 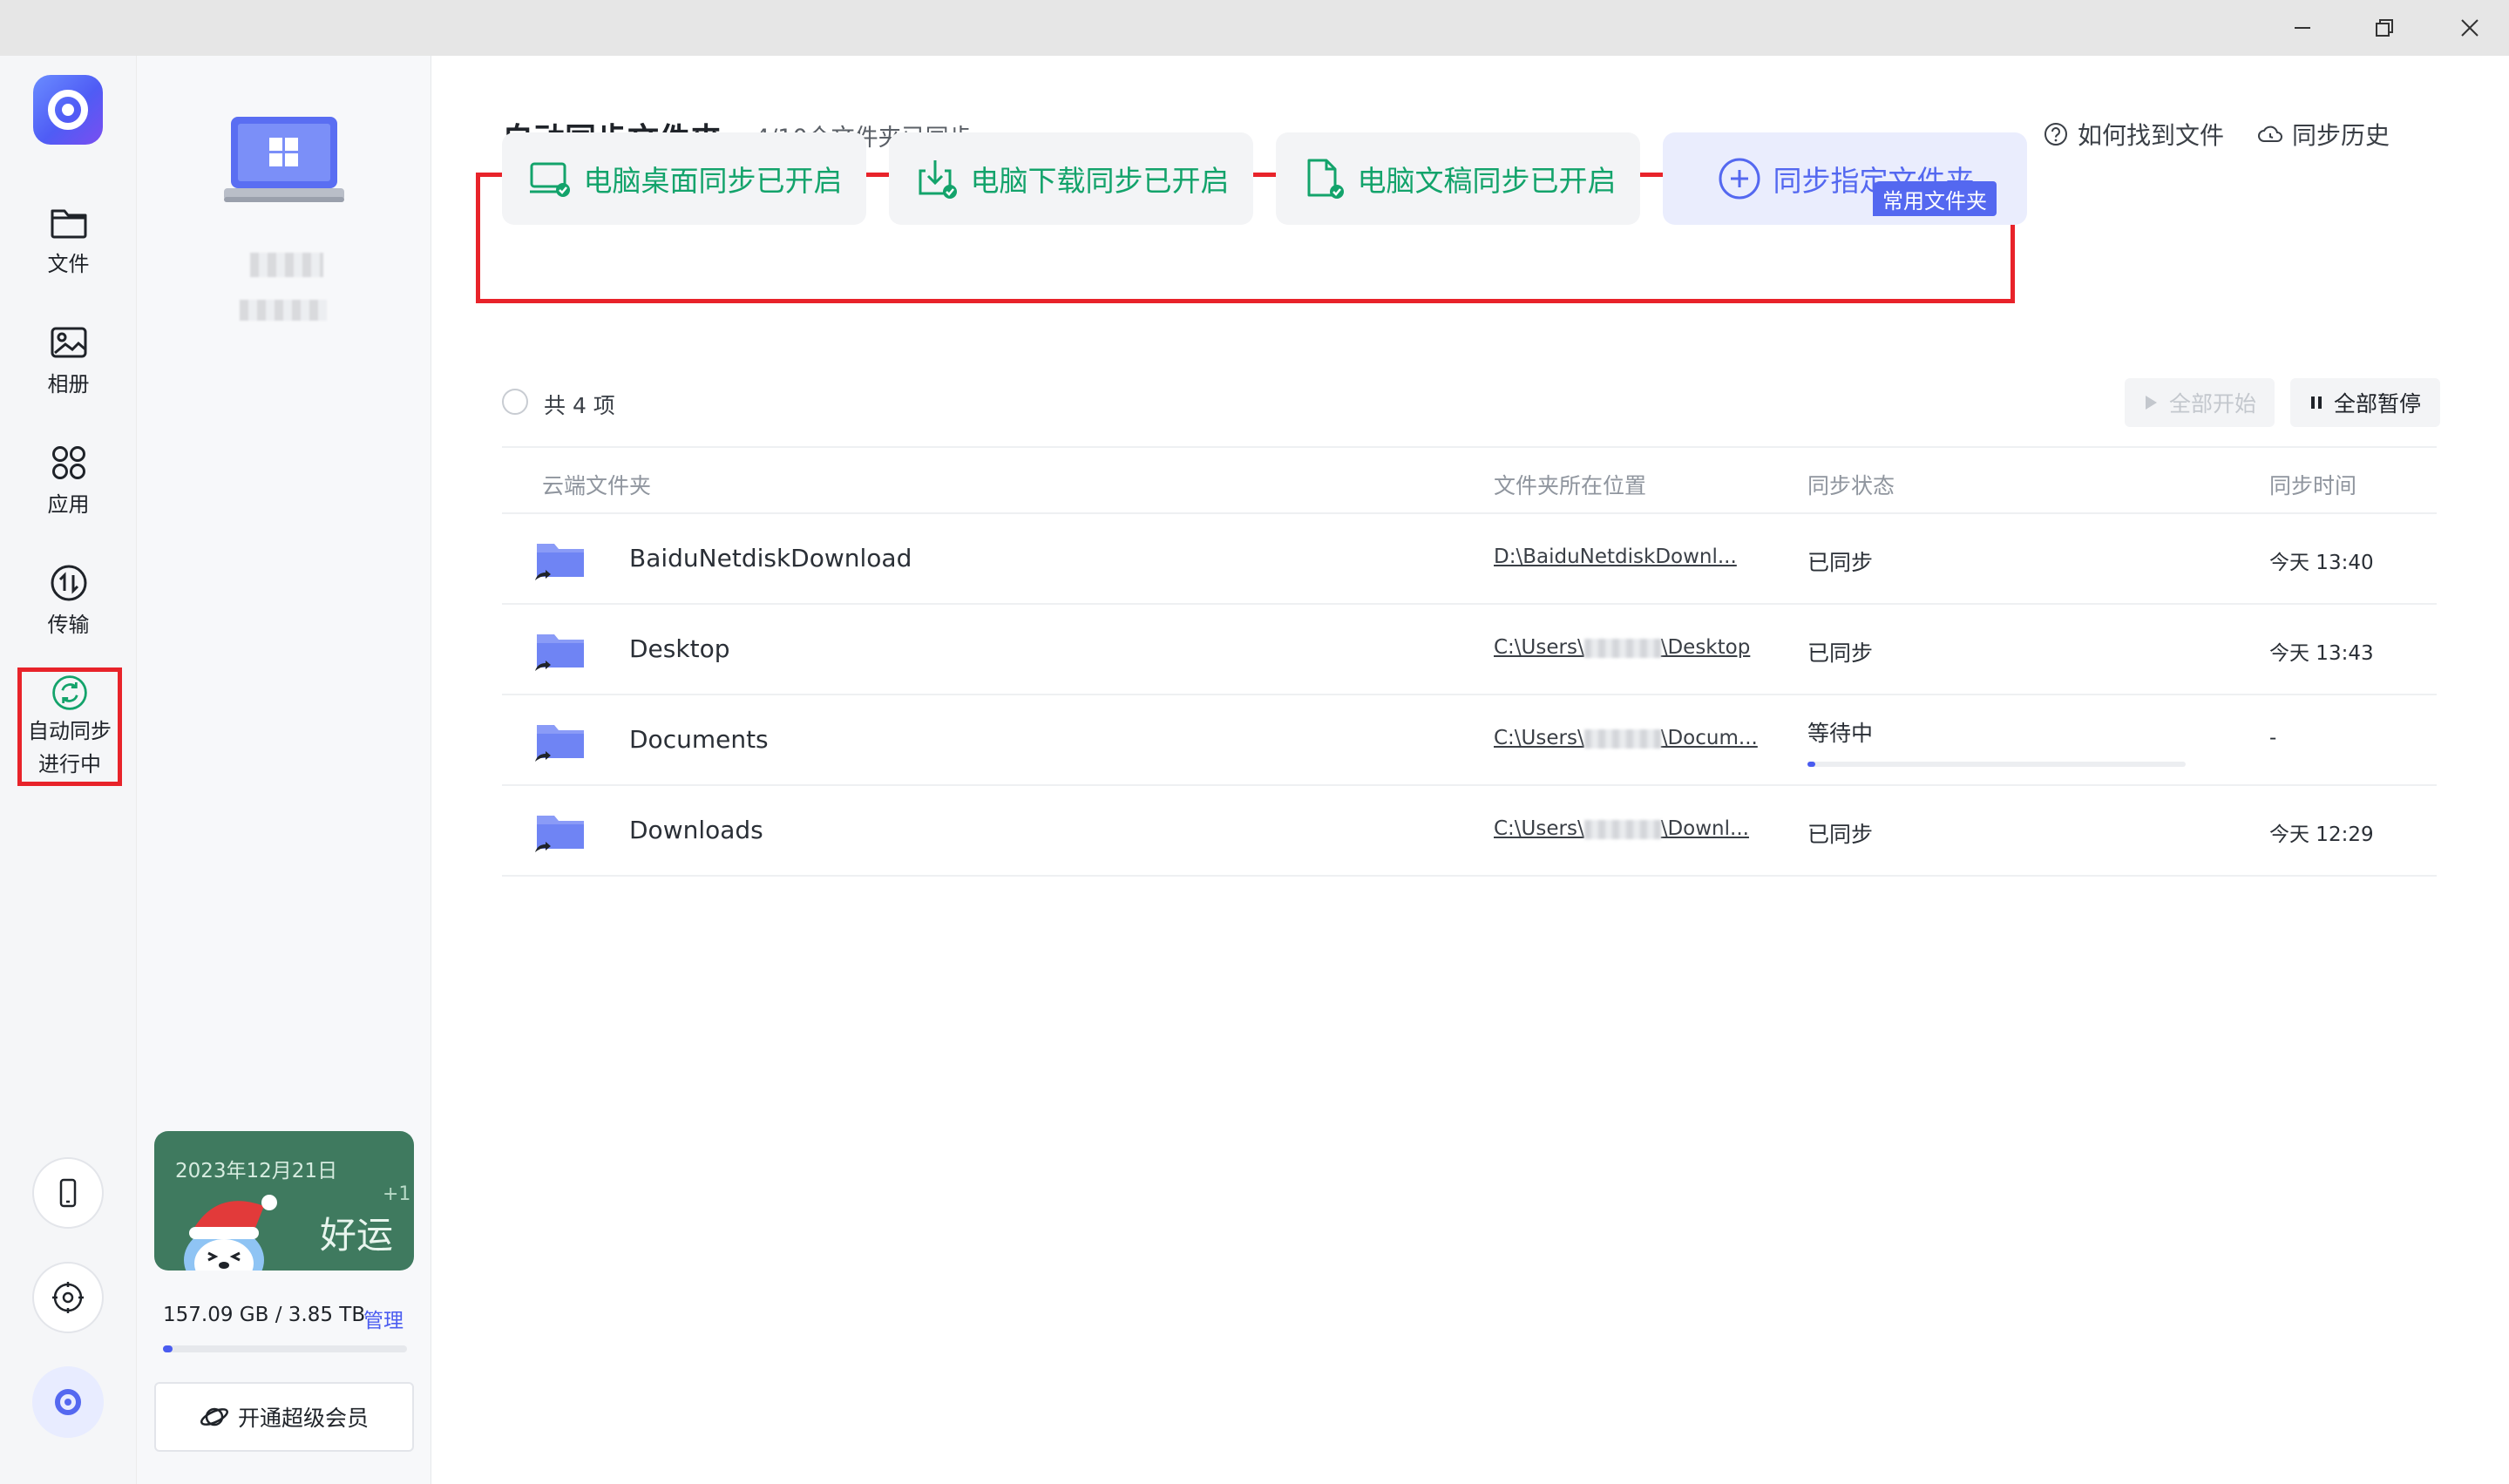 What do you see at coordinates (1071, 178) in the screenshot?
I see `download-sync-card: 电脑下载同步已开启` at bounding box center [1071, 178].